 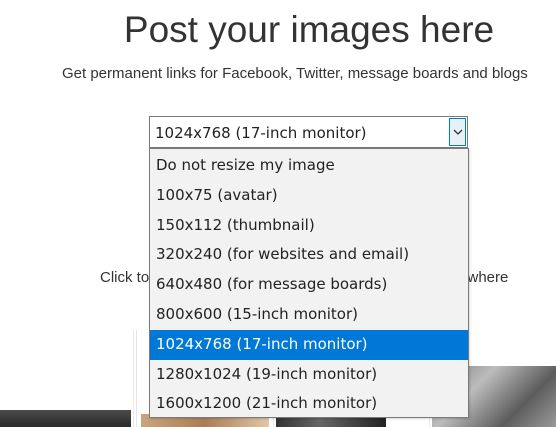 What do you see at coordinates (309, 166) in the screenshot?
I see `resize-option: Do not resize my image` at bounding box center [309, 166].